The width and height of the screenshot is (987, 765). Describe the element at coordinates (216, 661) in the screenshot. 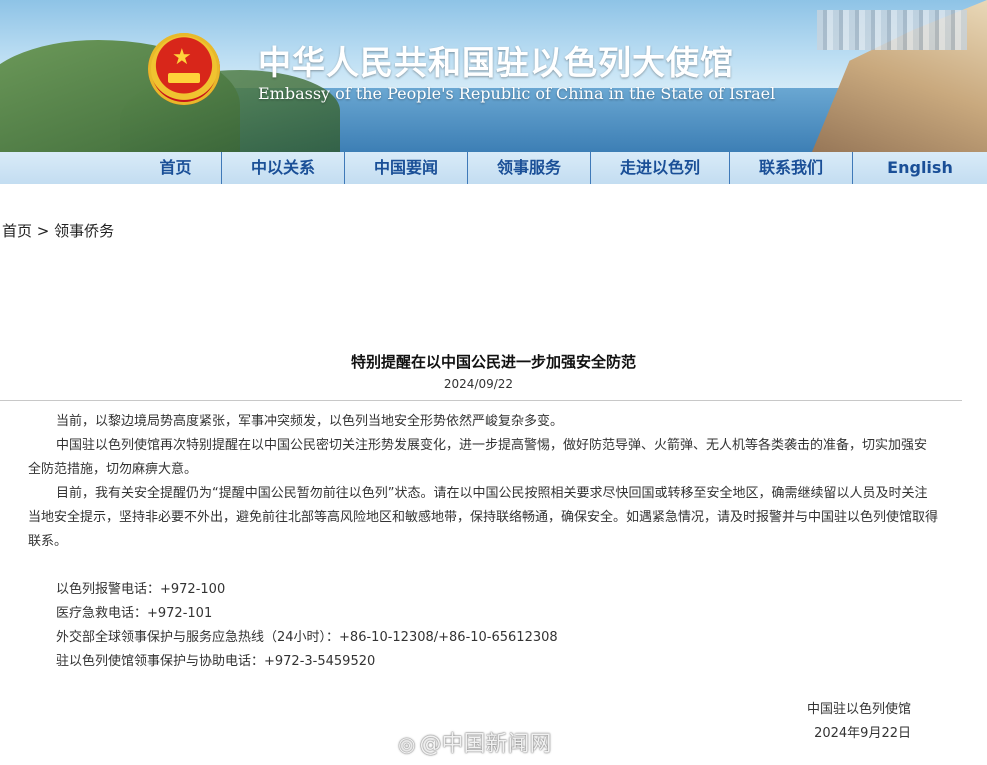

I see `contact-line: 驻以色列使馆领事保护与协助电话：+972-3-5459520` at that location.